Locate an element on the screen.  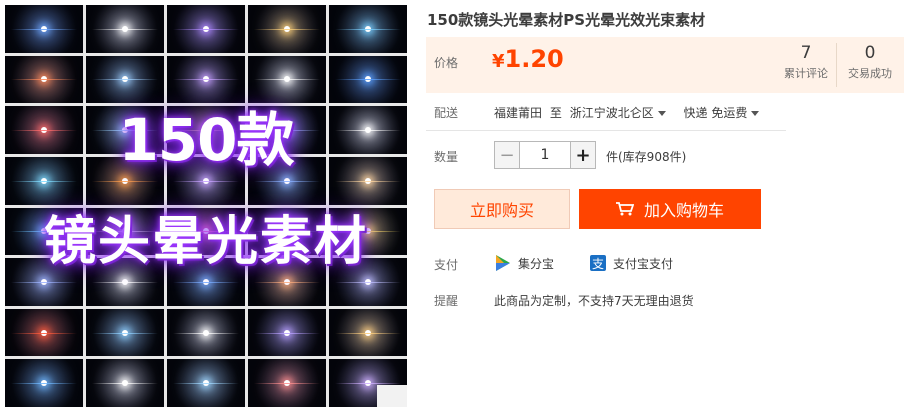
reviews-label: 累计评论 is located at coordinates (806, 73).